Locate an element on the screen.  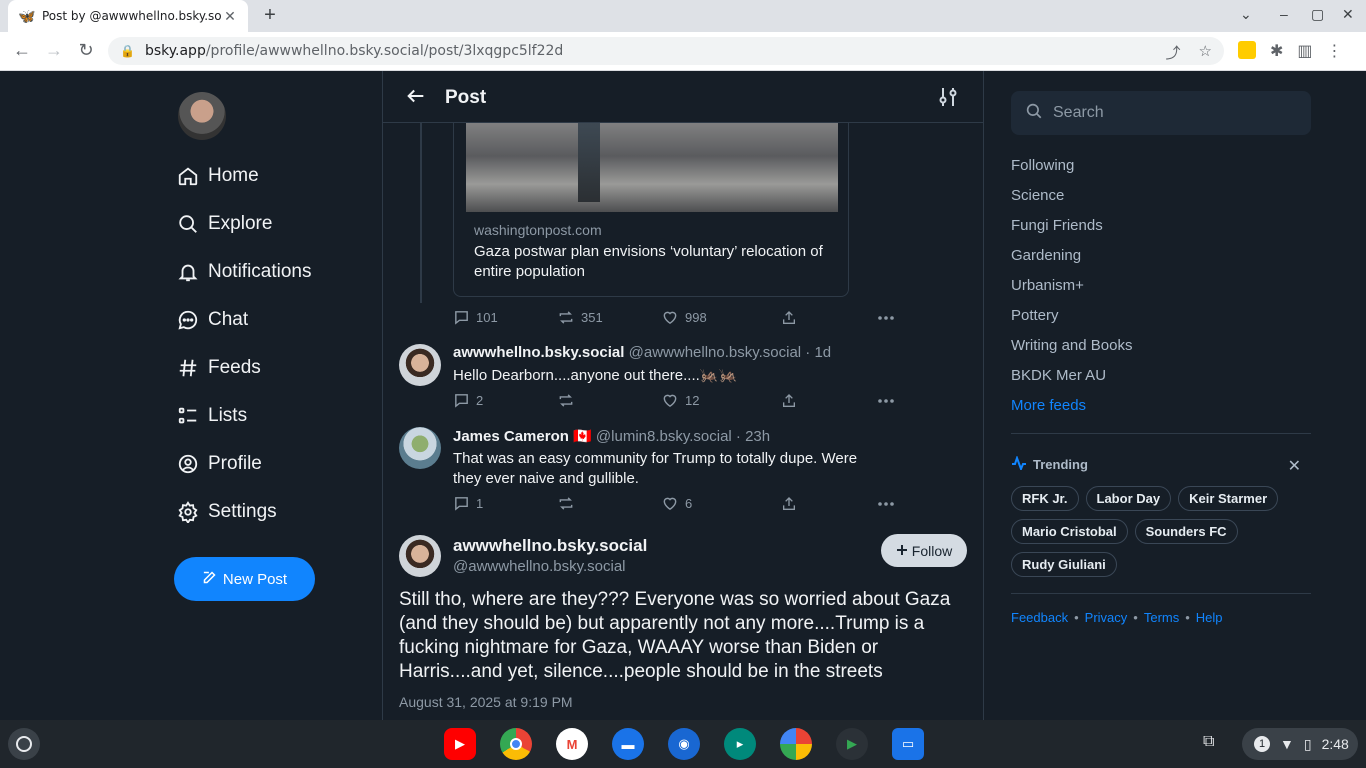
post-actions: 101 351 998 is located at coordinates (674, 317).